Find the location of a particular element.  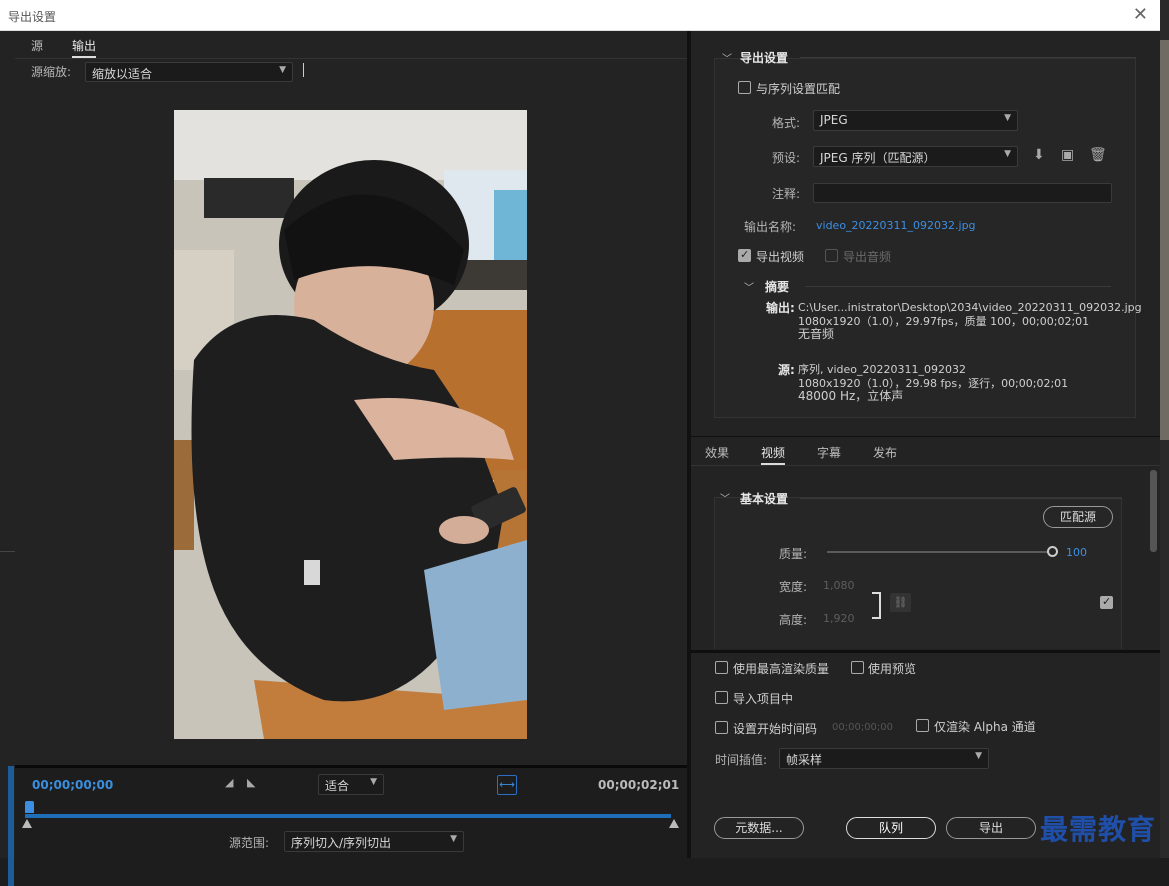

match-source-button: 匹配源 is located at coordinates (1078, 517).